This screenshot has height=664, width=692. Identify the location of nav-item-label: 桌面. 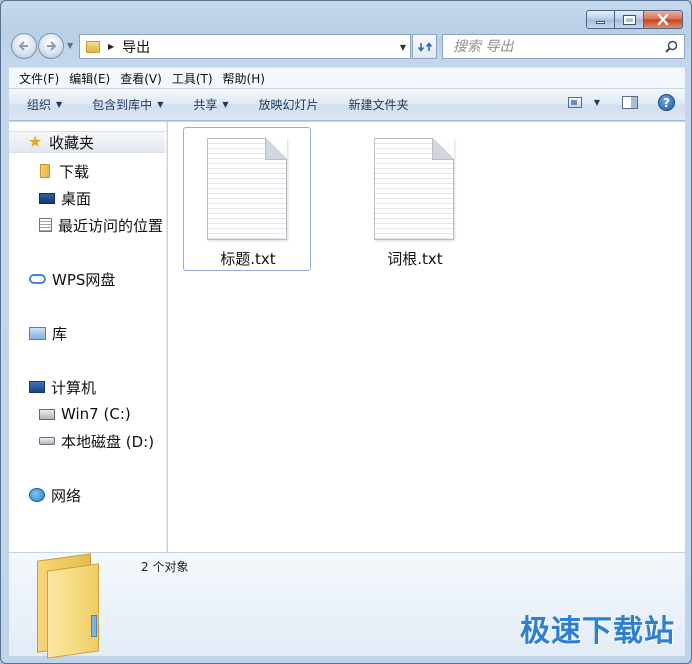
(76, 198).